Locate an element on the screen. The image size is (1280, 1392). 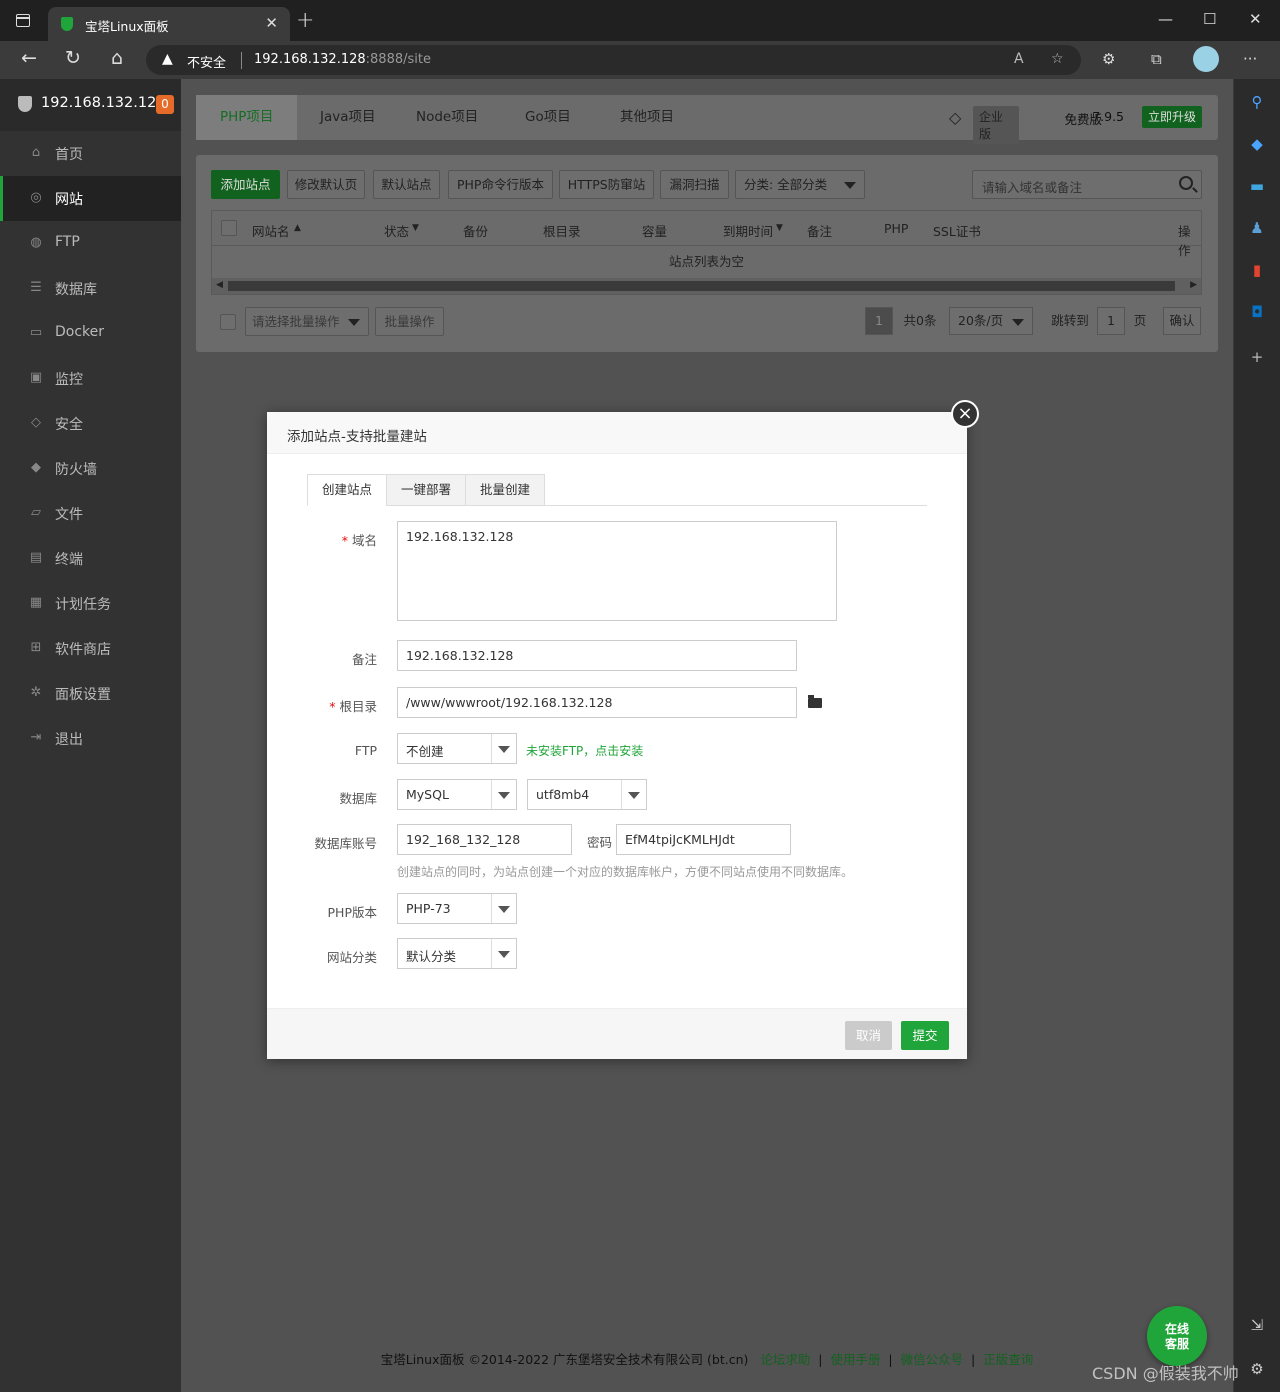
tools-icon: ▬ is located at coordinates (1257, 186).